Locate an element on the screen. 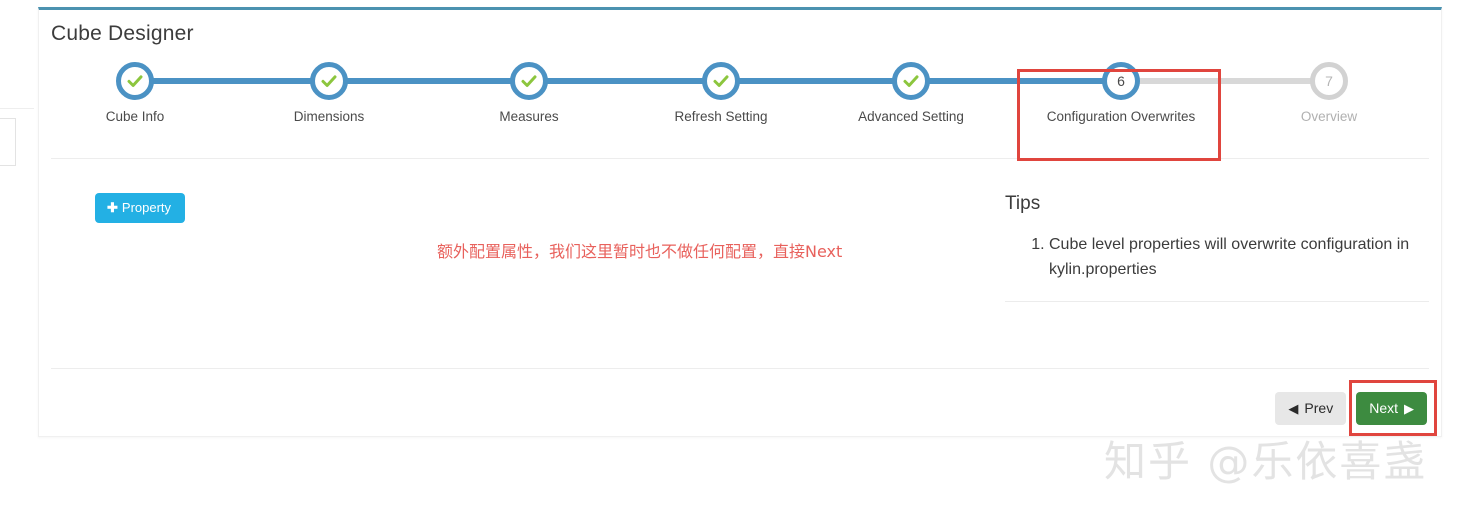 The width and height of the screenshot is (1458, 511). step-circle: 6 is located at coordinates (1121, 81).